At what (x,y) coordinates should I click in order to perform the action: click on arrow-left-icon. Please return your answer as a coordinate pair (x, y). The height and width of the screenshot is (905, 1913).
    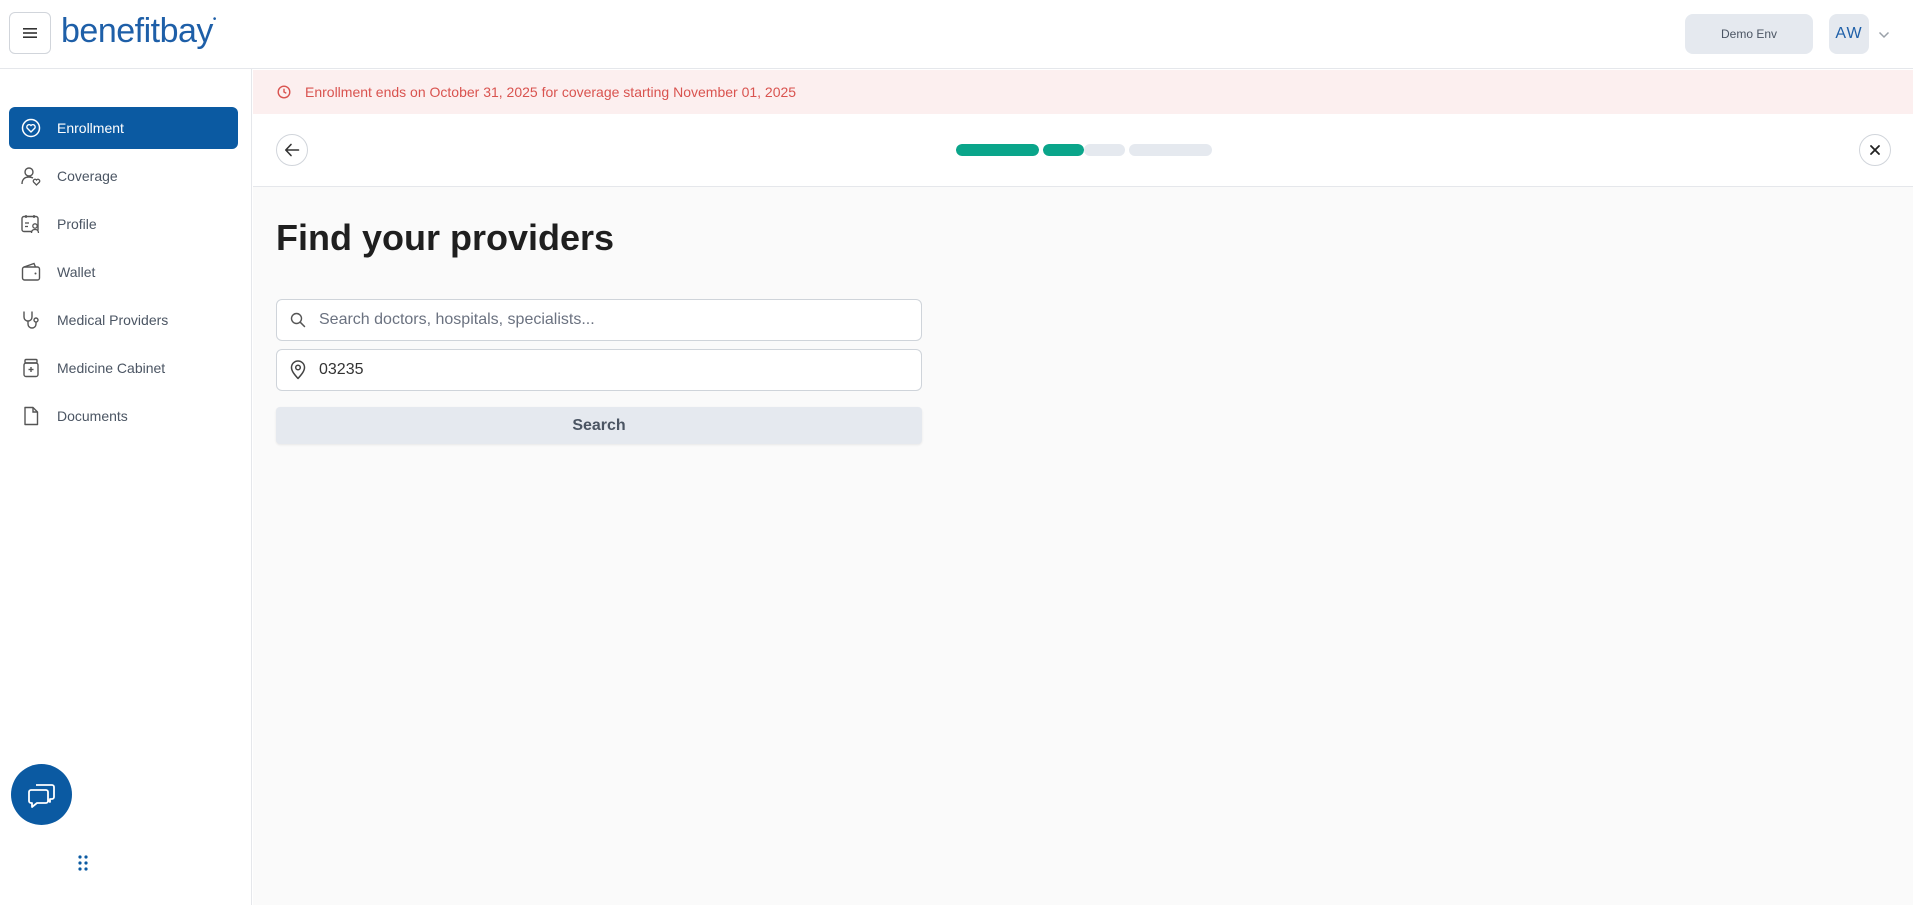
    Looking at the image, I should click on (292, 150).